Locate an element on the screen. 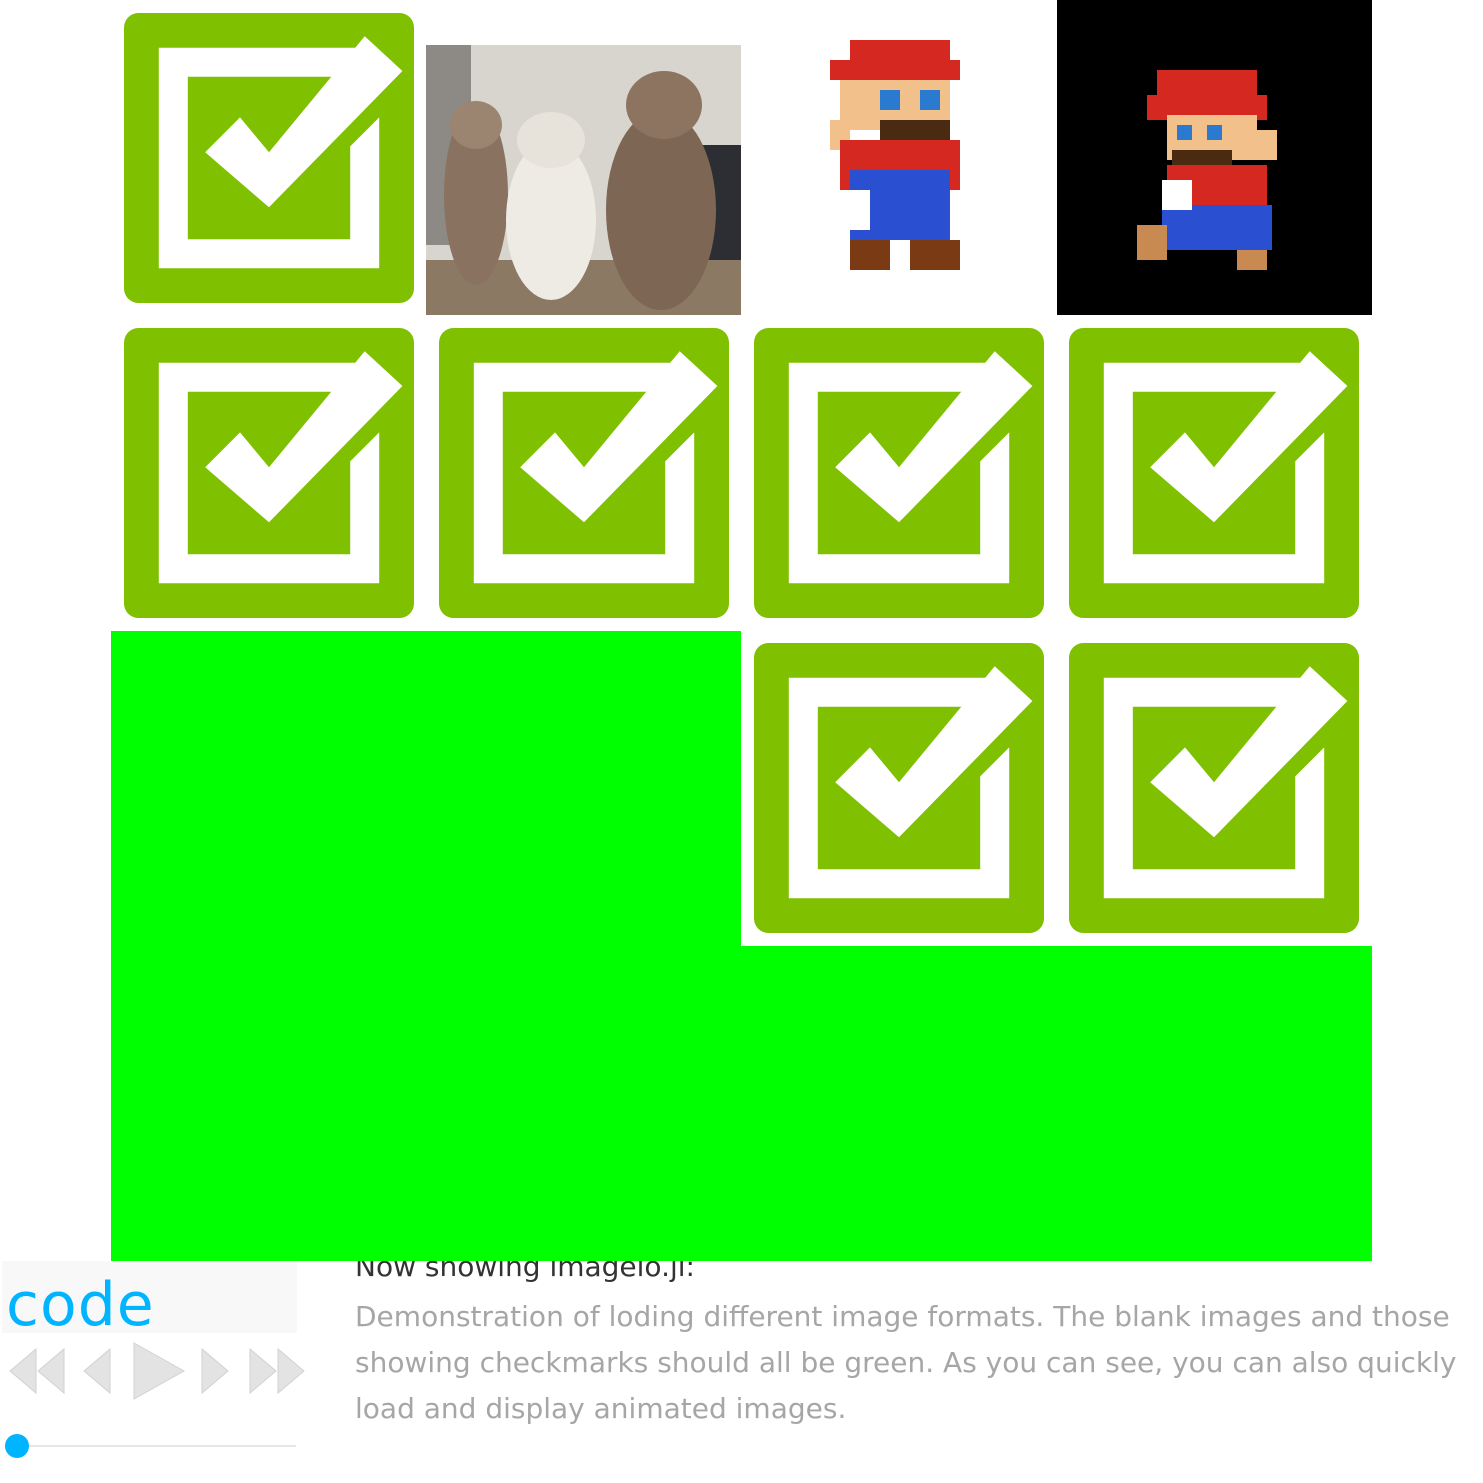  frame-slider-knob is located at coordinates (17, 1446).